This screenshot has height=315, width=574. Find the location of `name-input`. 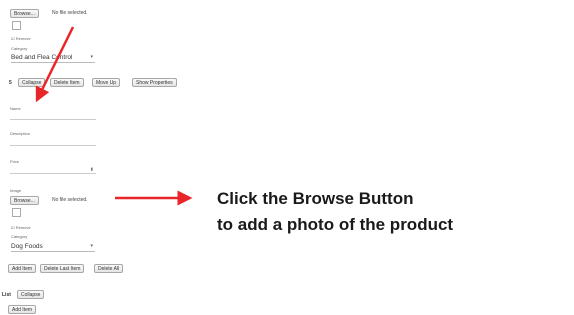

name-input is located at coordinates (53, 118).